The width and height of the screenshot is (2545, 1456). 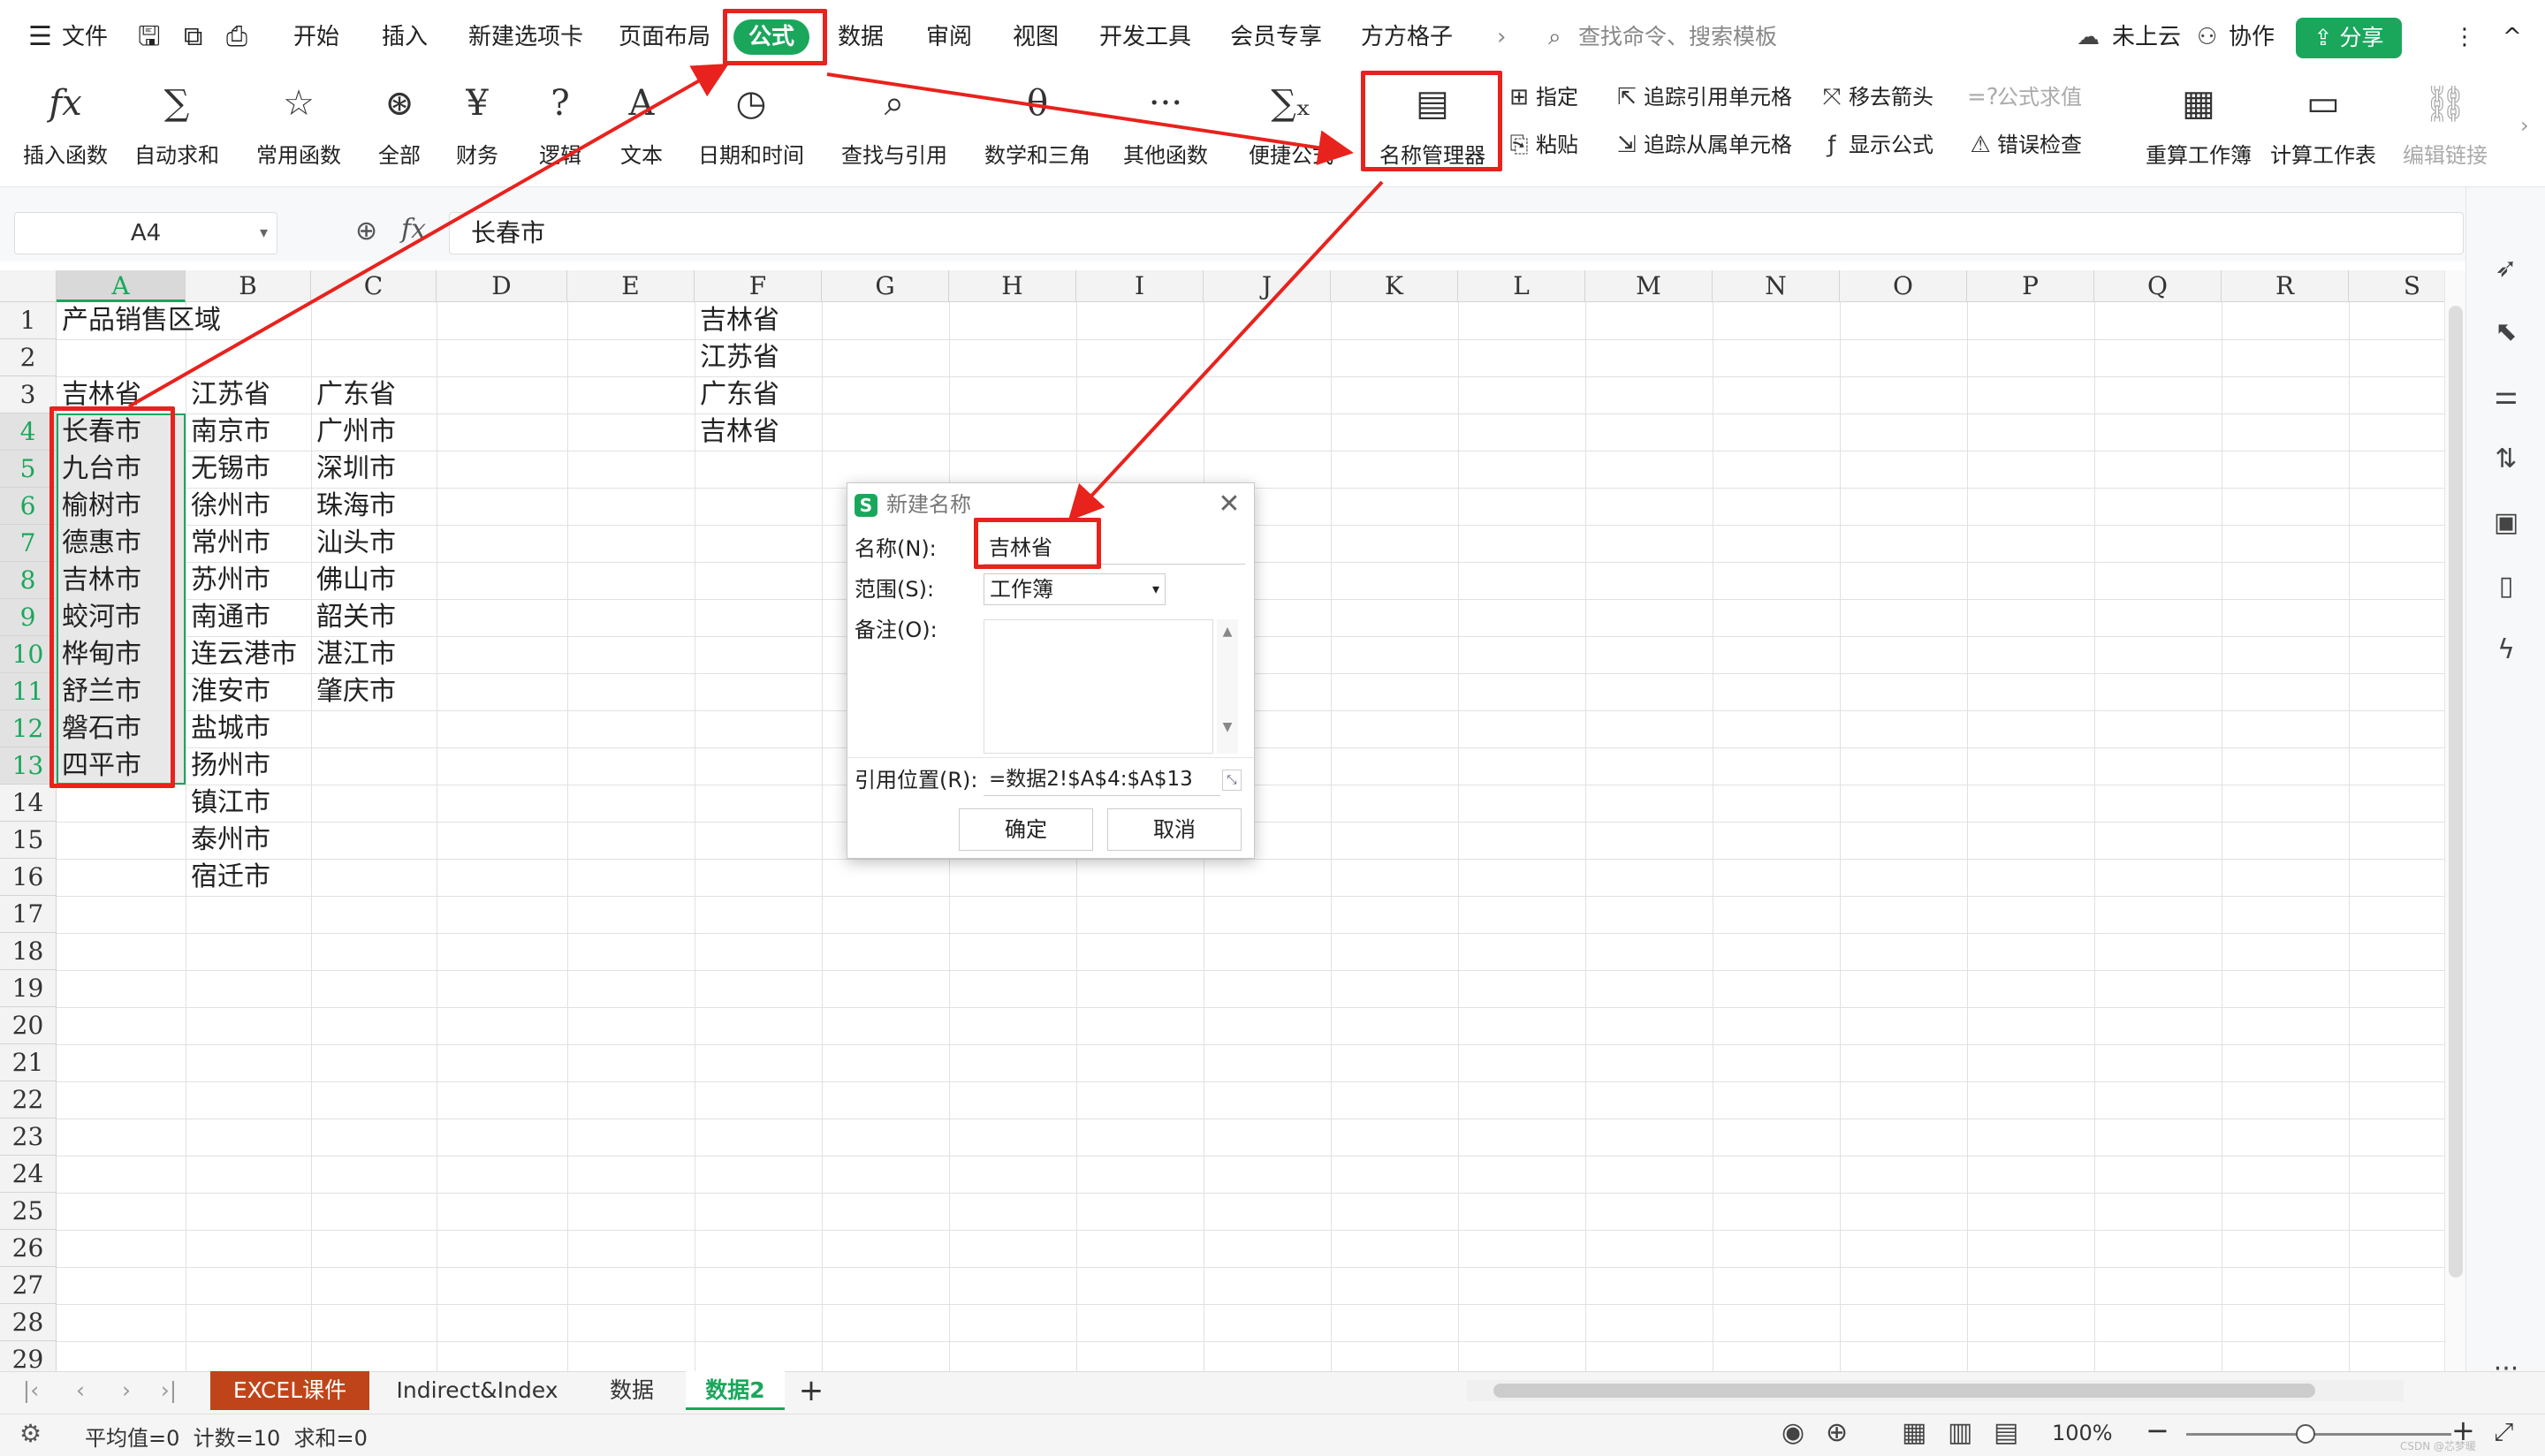 I want to click on arrow-range-to-tab, so click(x=428, y=236).